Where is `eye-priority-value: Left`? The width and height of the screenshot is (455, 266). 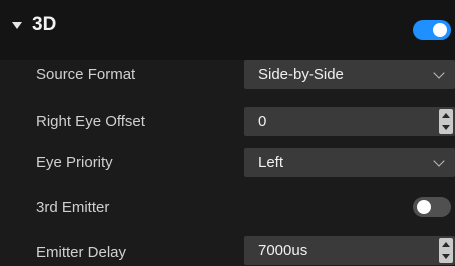 eye-priority-value: Left is located at coordinates (271, 162).